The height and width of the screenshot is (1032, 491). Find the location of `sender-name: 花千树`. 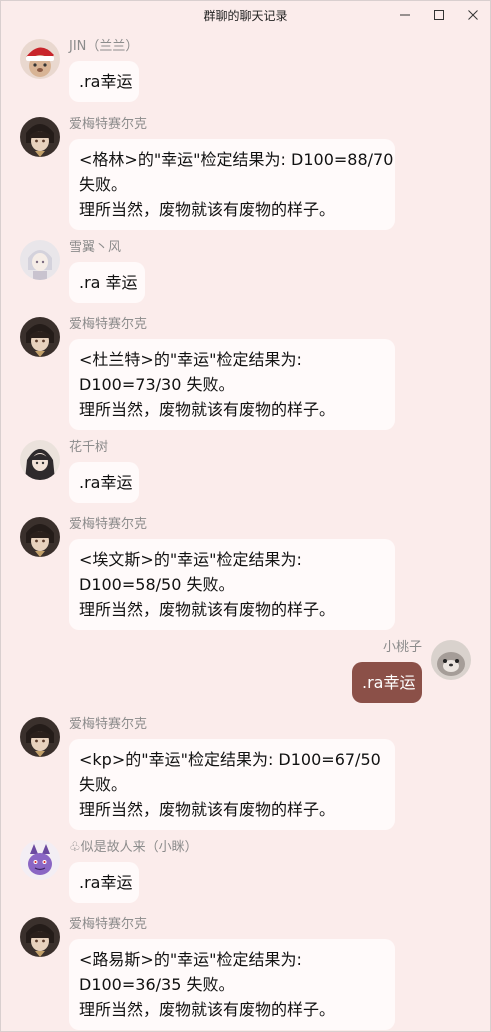

sender-name: 花千树 is located at coordinates (89, 447).